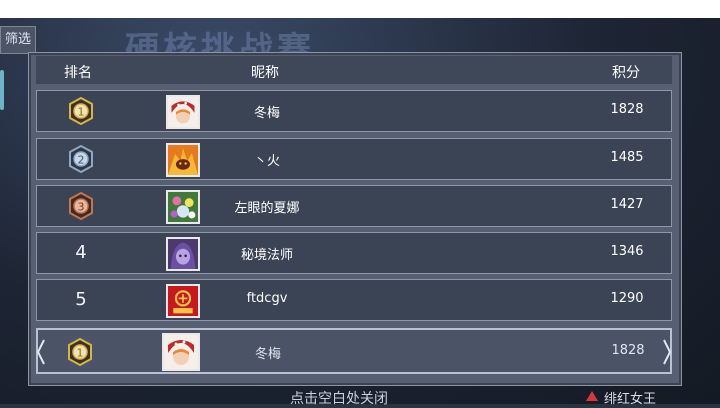 The width and height of the screenshot is (720, 408). What do you see at coordinates (339, 399) in the screenshot?
I see `close-hint: 点击空白处关闭` at bounding box center [339, 399].